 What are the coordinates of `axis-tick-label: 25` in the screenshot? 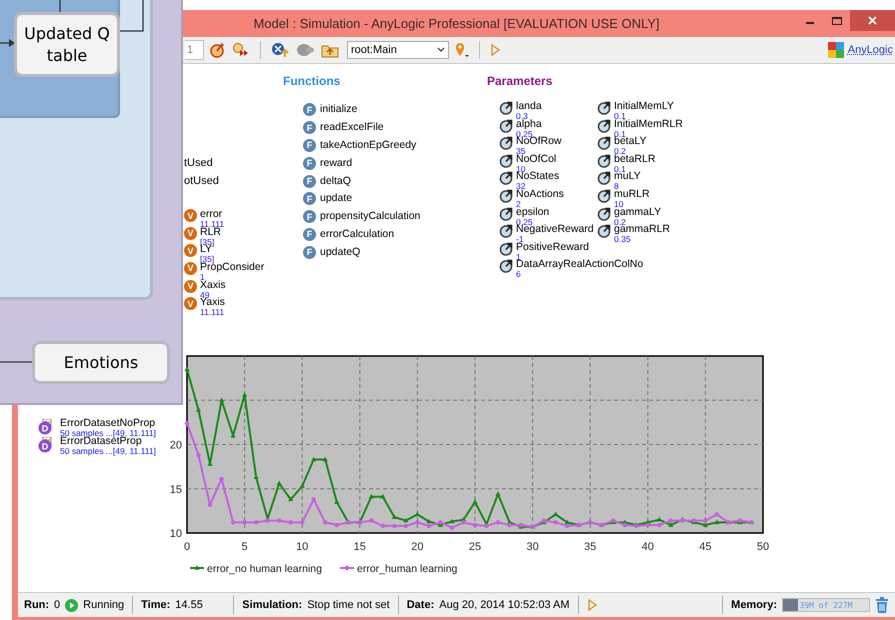 It's located at (475, 547).